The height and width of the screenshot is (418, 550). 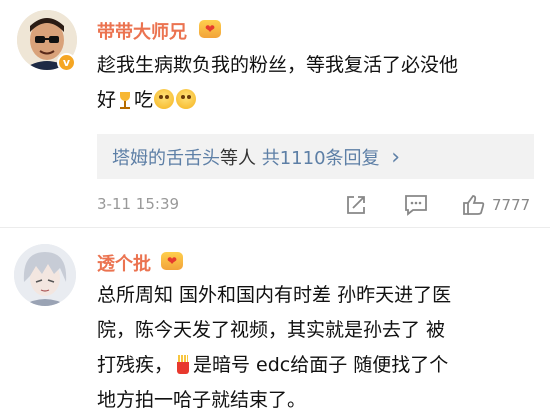 I want to click on reply-thread-link: 塔姆的舌舌头等人 共1110条回复 ›, so click(x=256, y=157).